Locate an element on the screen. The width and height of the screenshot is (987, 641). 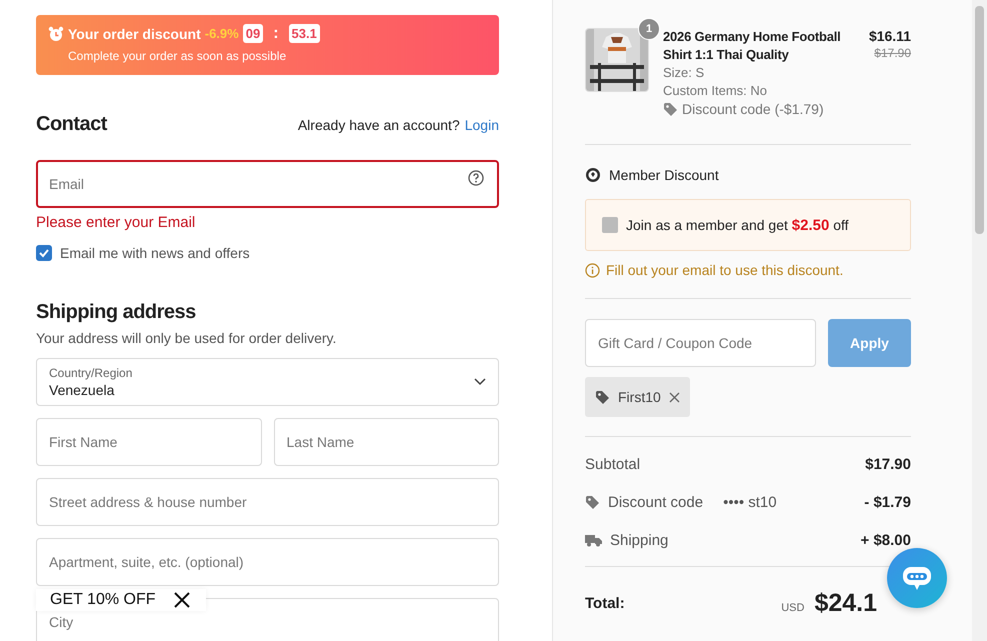
member-badge-icon is located at coordinates (593, 175).